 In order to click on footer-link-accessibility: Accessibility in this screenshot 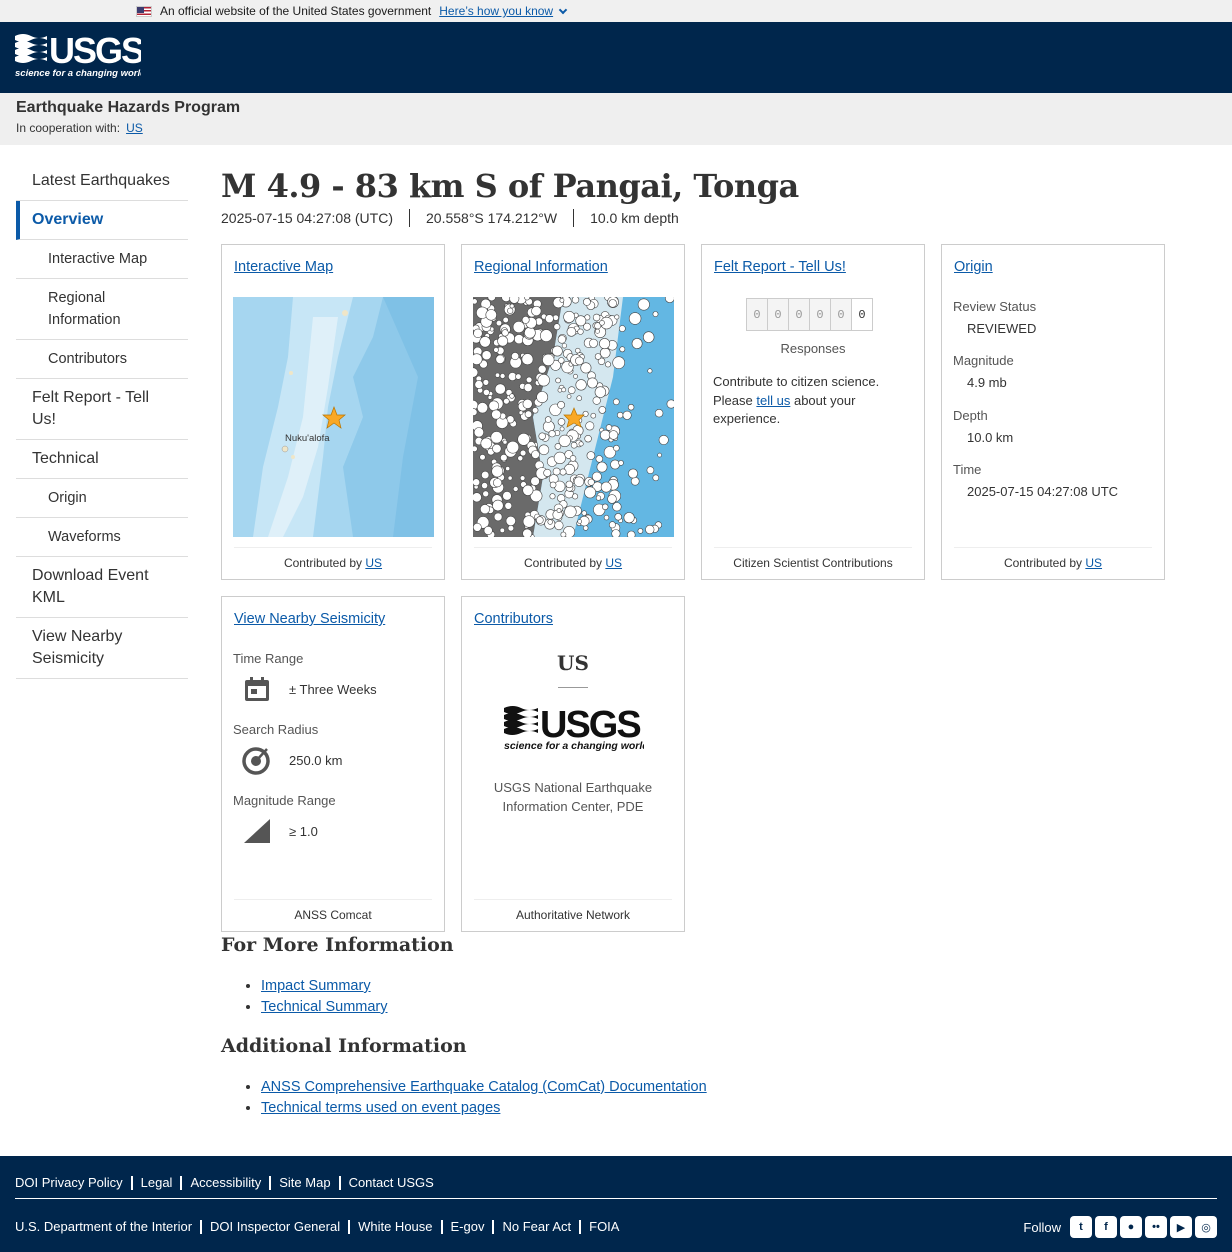, I will do `click(227, 1183)`.